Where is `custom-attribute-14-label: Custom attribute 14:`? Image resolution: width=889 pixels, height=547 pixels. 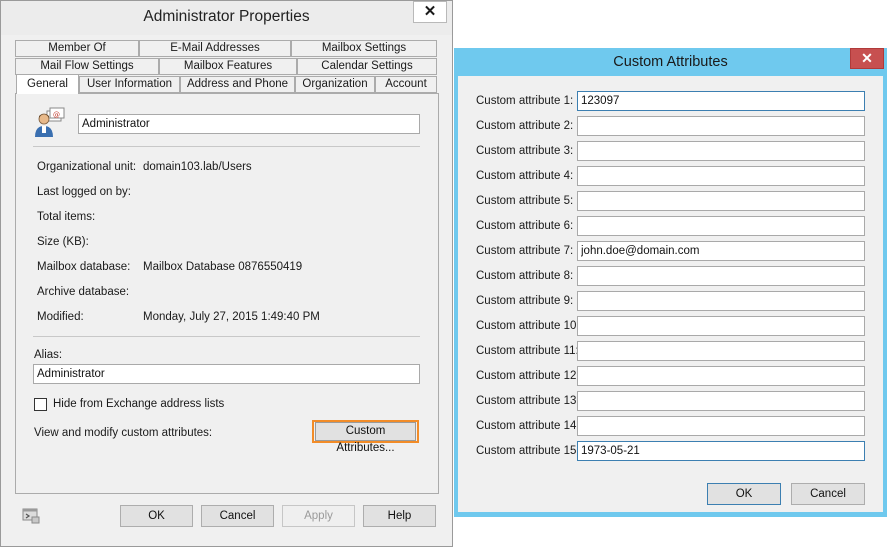 custom-attribute-14-label: Custom attribute 14: is located at coordinates (528, 426).